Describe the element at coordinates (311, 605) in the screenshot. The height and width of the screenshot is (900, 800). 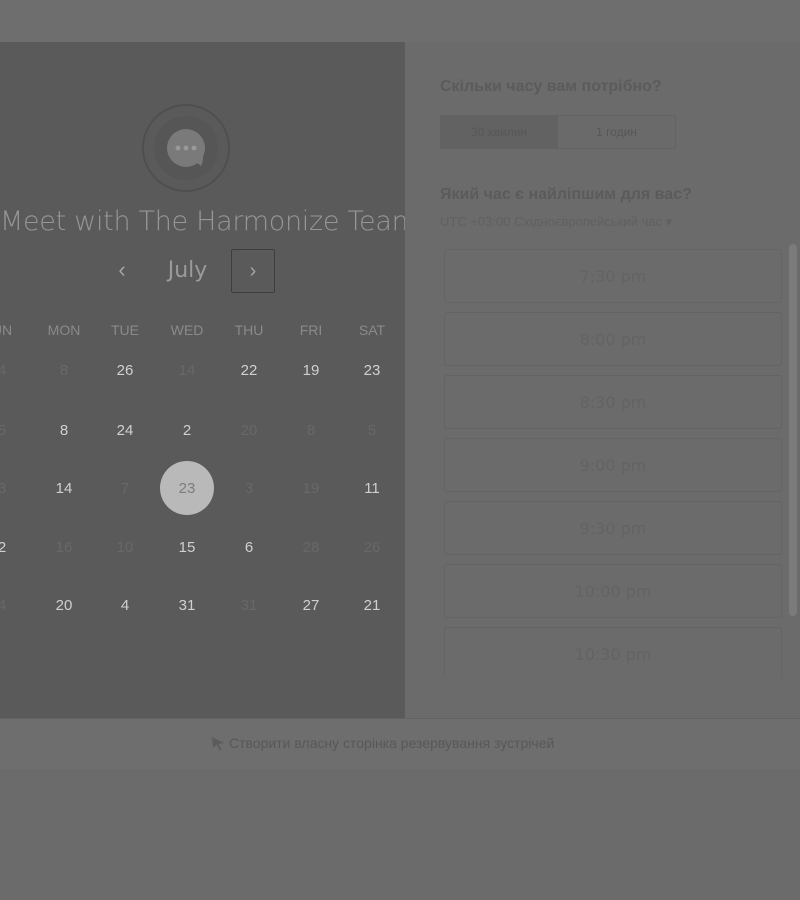
I see `calendar-day: 27` at that location.